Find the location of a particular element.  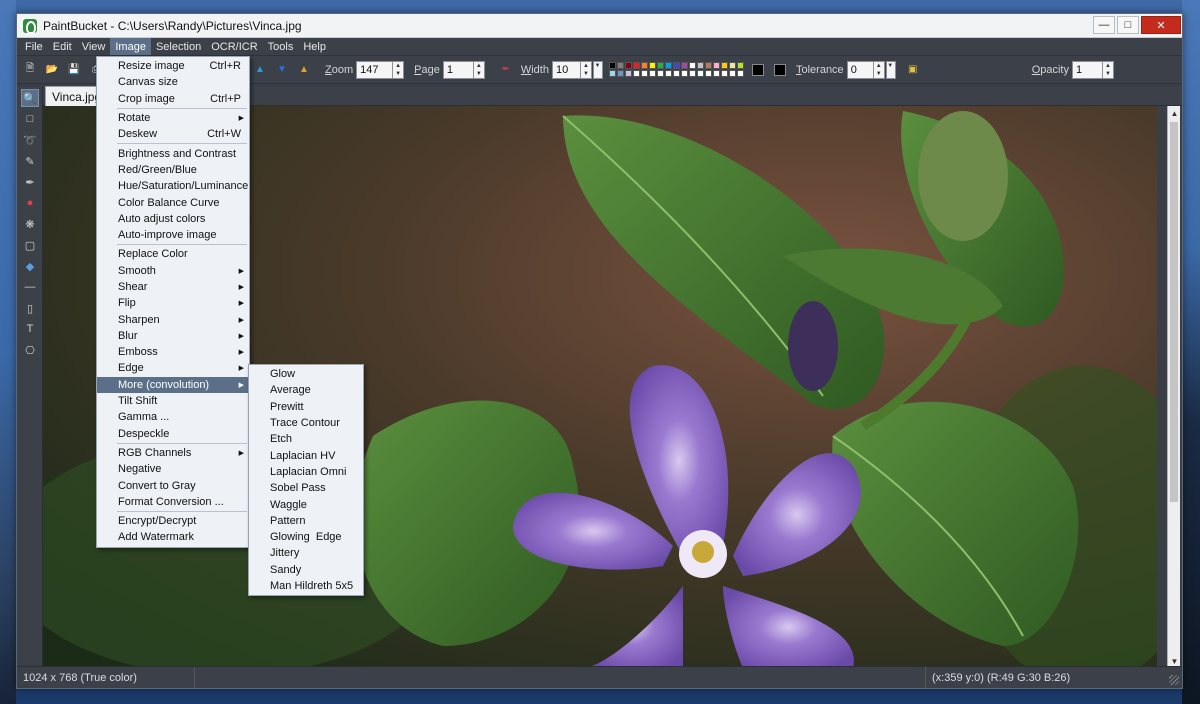

menu-file: File is located at coordinates (34, 46).